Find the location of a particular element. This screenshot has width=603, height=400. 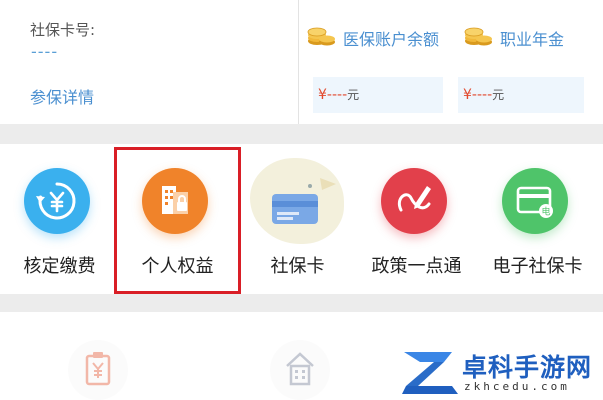

watermark-url: zkhcedu.com is located at coordinates (517, 386).